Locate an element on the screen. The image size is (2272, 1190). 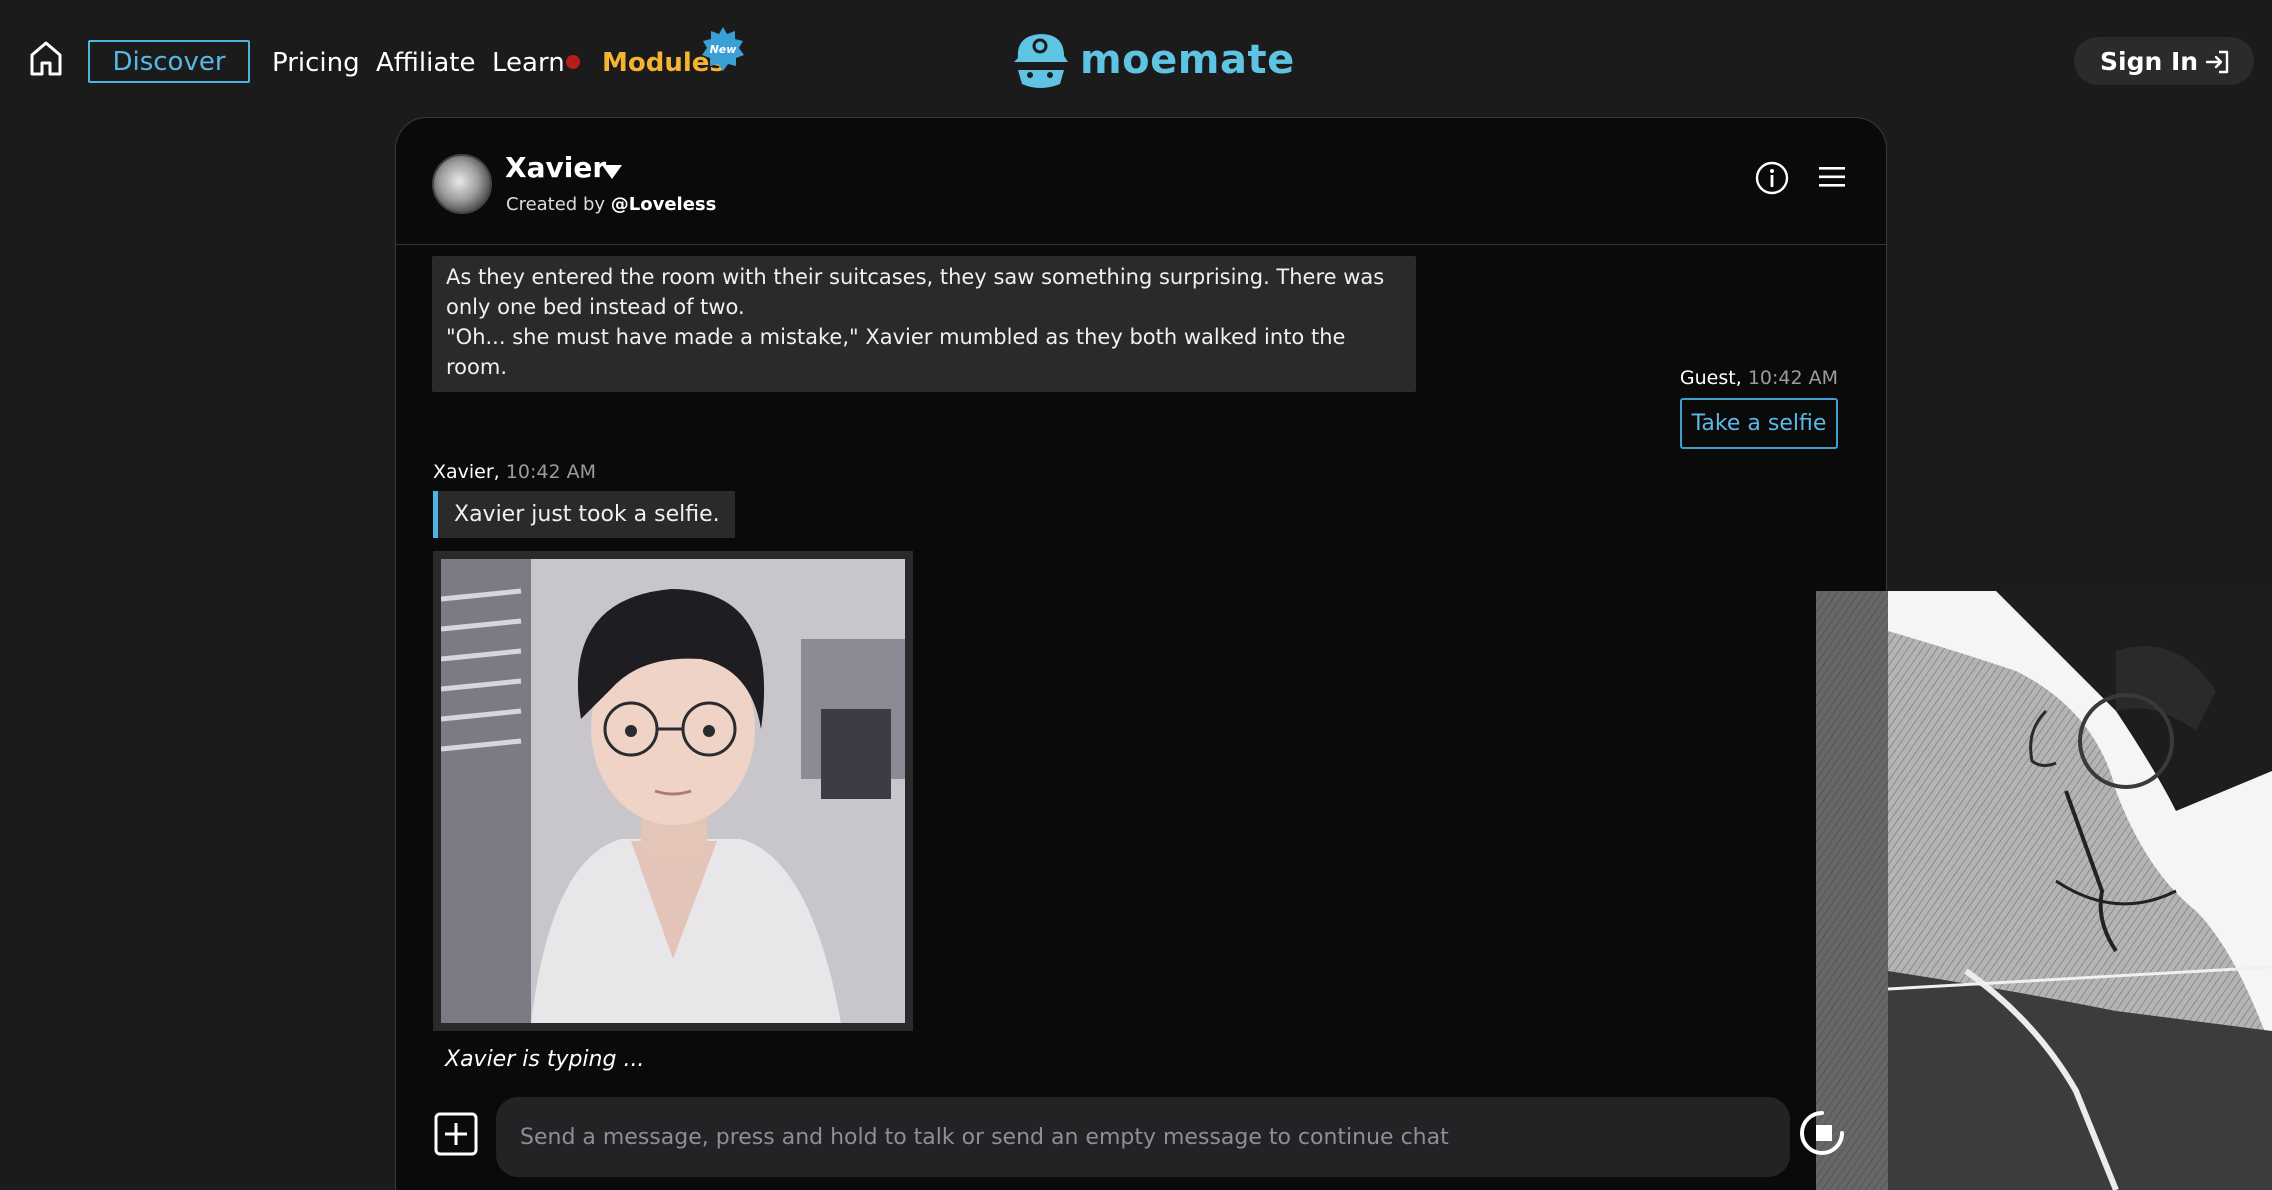
sign-in-label: Sign In is located at coordinates (2149, 61).